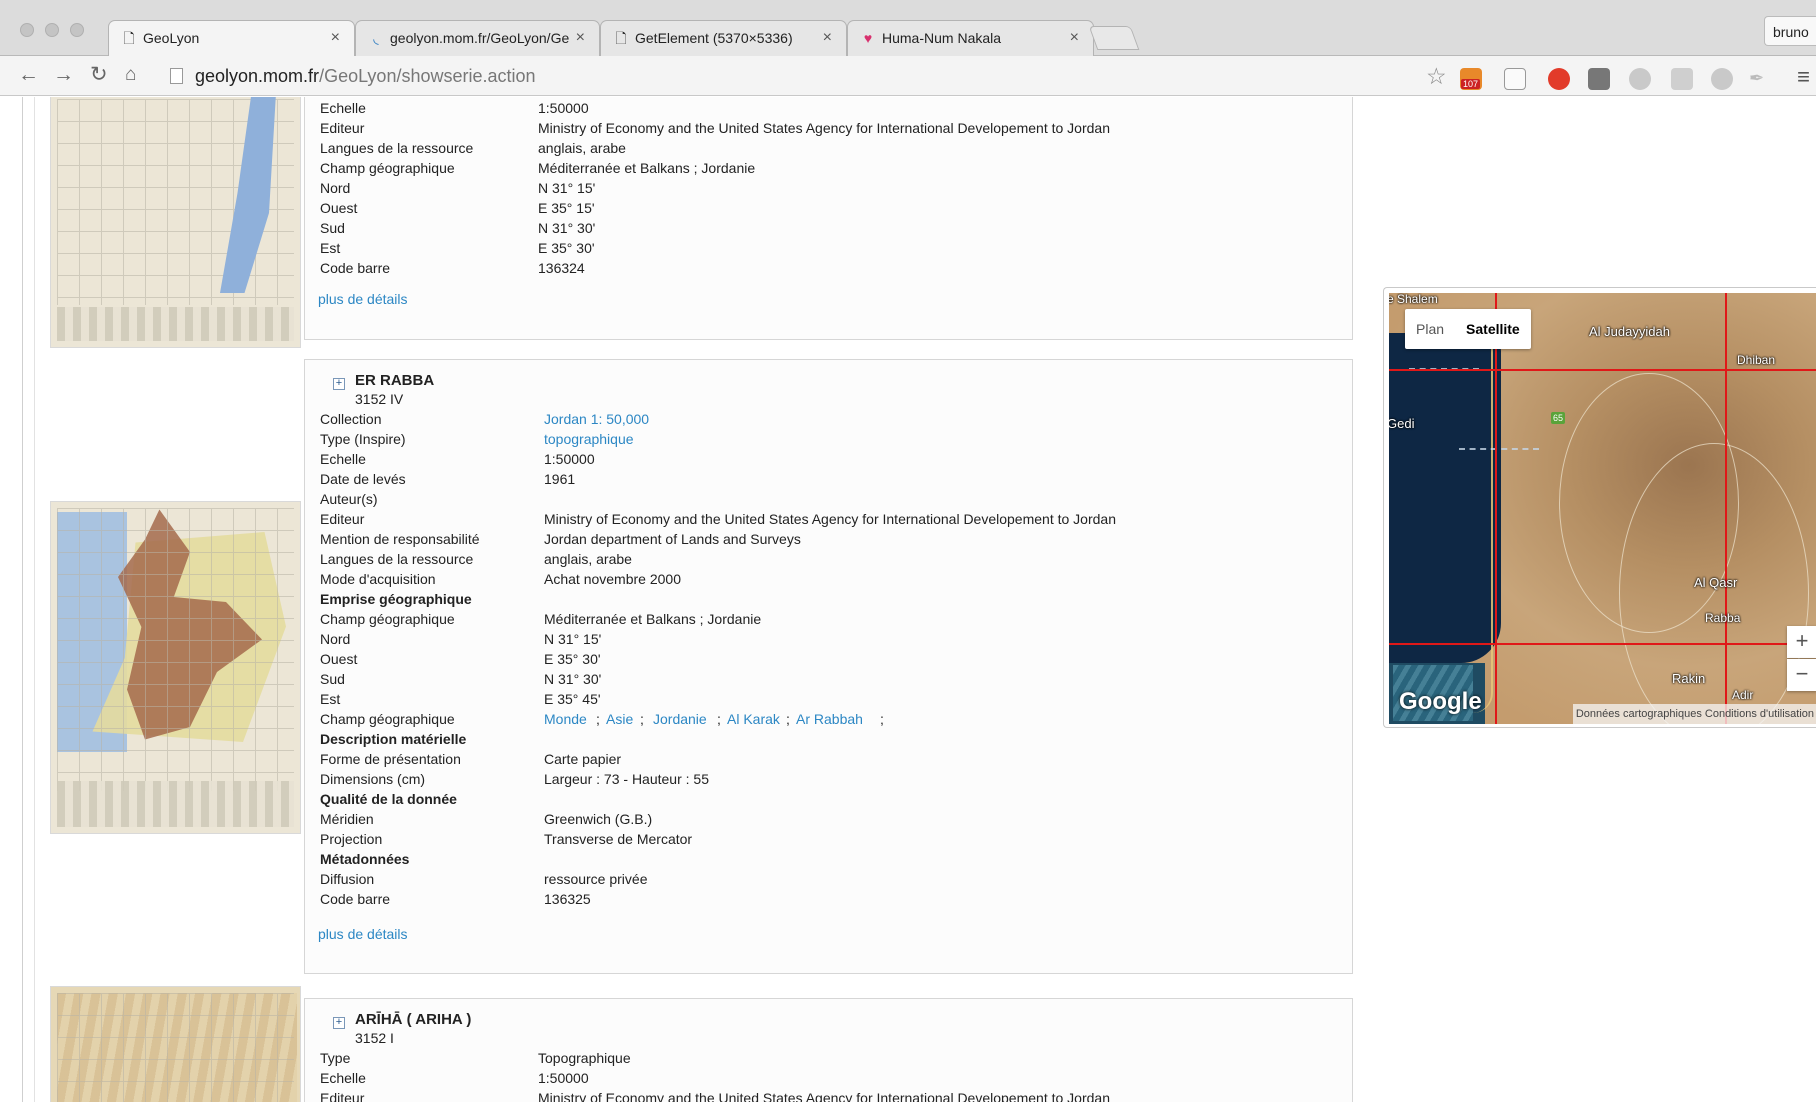 The height and width of the screenshot is (1102, 1816). Describe the element at coordinates (365, 76) in the screenshot. I see `url-text: geolyon.mom.fr/GeoLyon/showserie.action` at that location.